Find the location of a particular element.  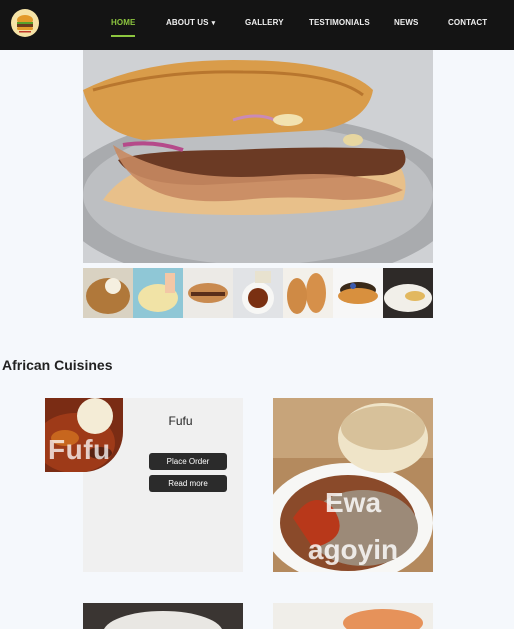

nav-about-label: ABOUT US is located at coordinates (187, 22).